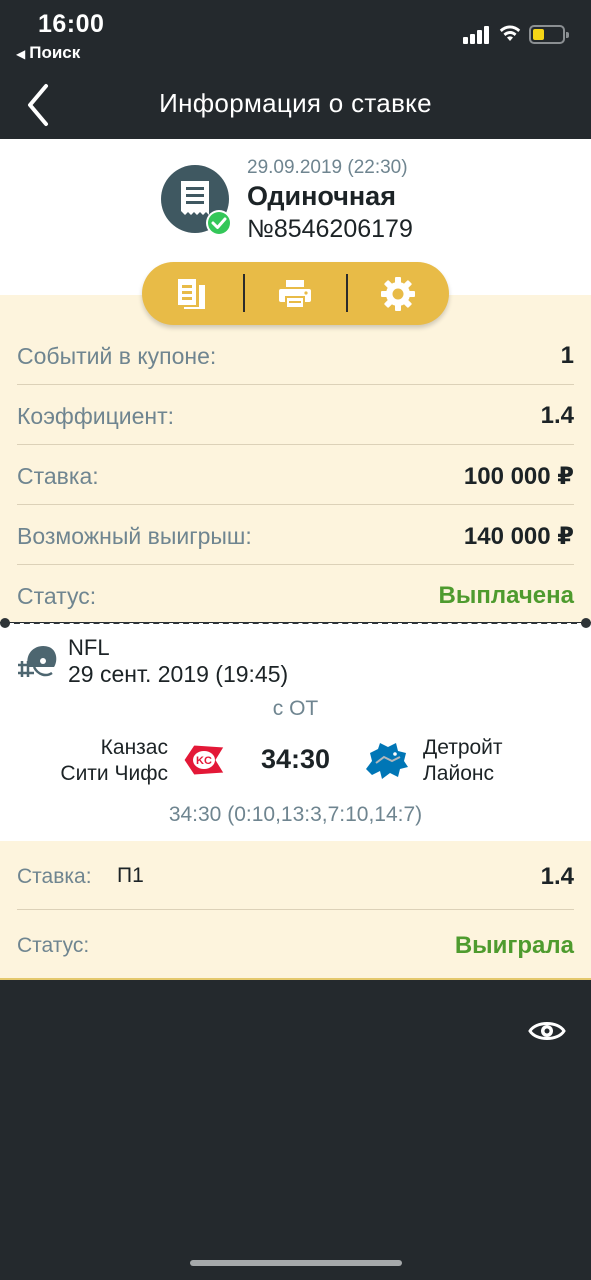 Image resolution: width=591 pixels, height=1280 pixels. I want to click on settings-button, so click(398, 293).